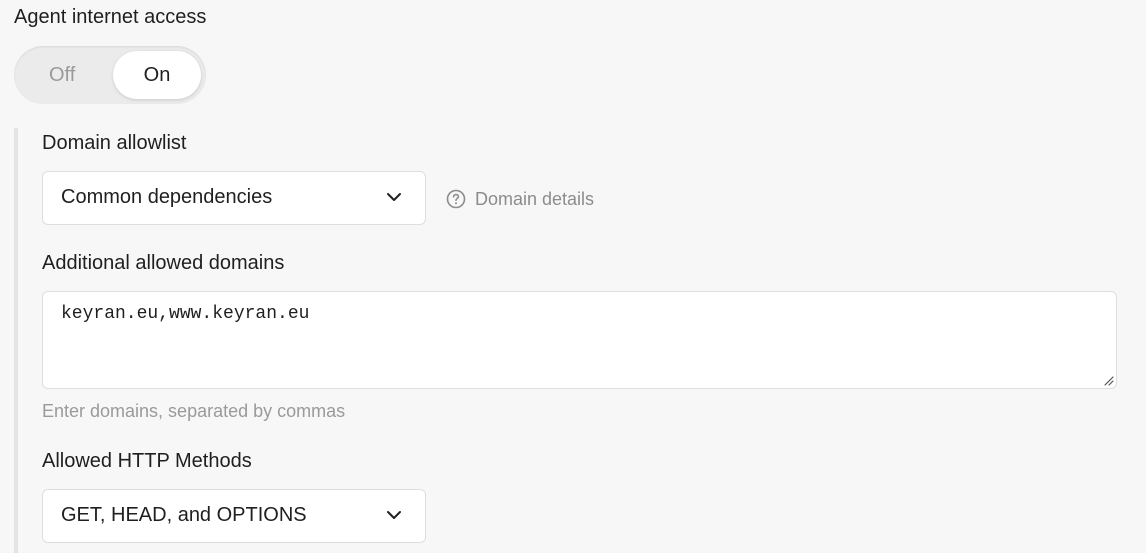  Describe the element at coordinates (184, 515) in the screenshot. I see `http-methods-value: GET, HEAD, and OPTIONS` at that location.